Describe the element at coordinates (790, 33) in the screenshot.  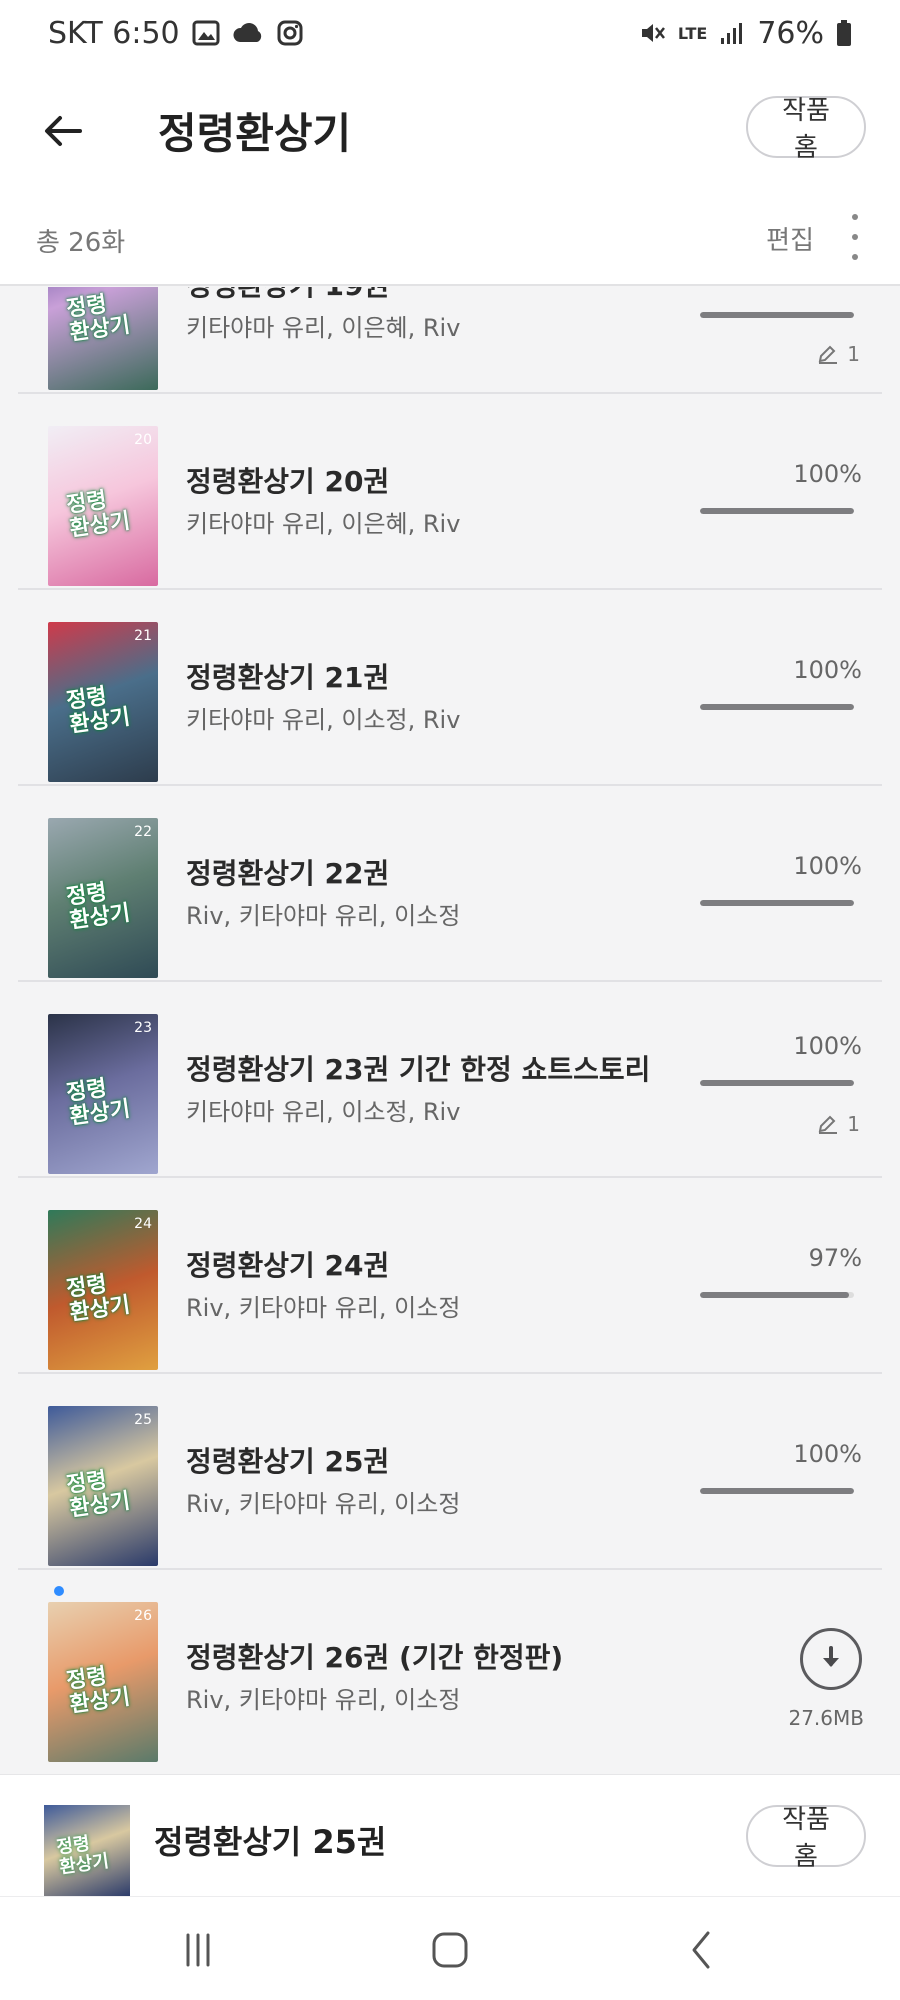
I see `battery-percent: 76%` at that location.